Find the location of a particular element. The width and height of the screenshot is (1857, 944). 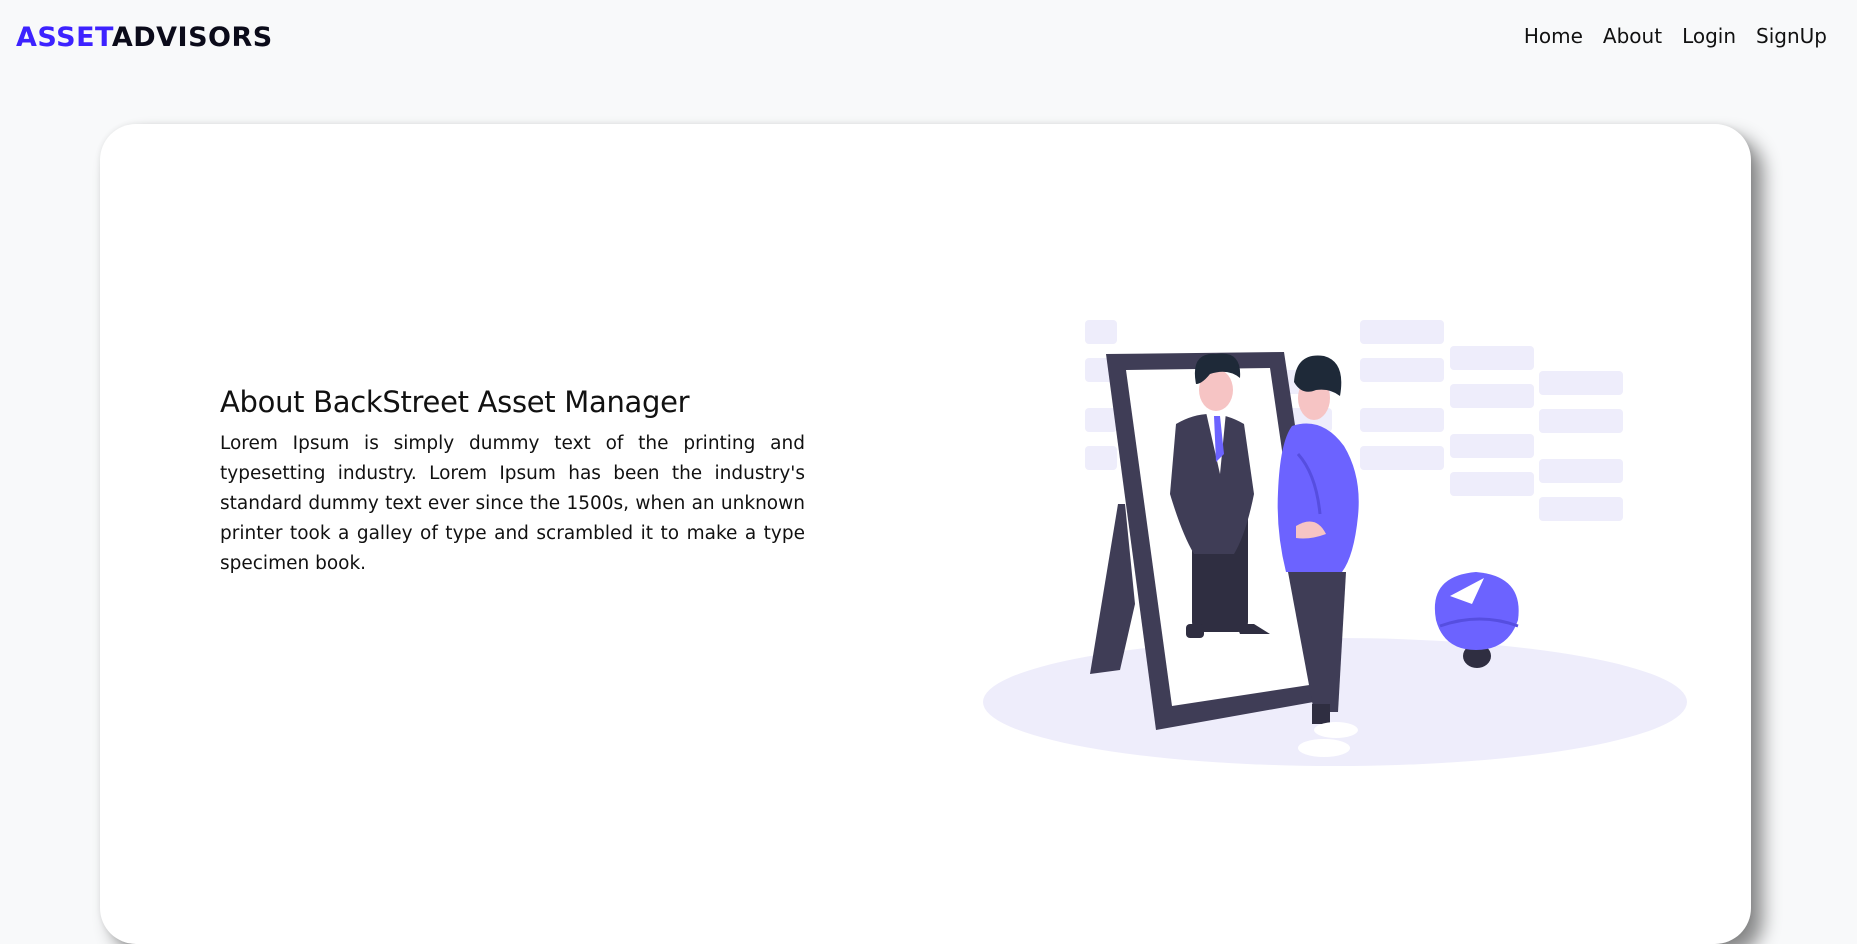

brand-logo-part-asset: ASSET is located at coordinates (64, 37).